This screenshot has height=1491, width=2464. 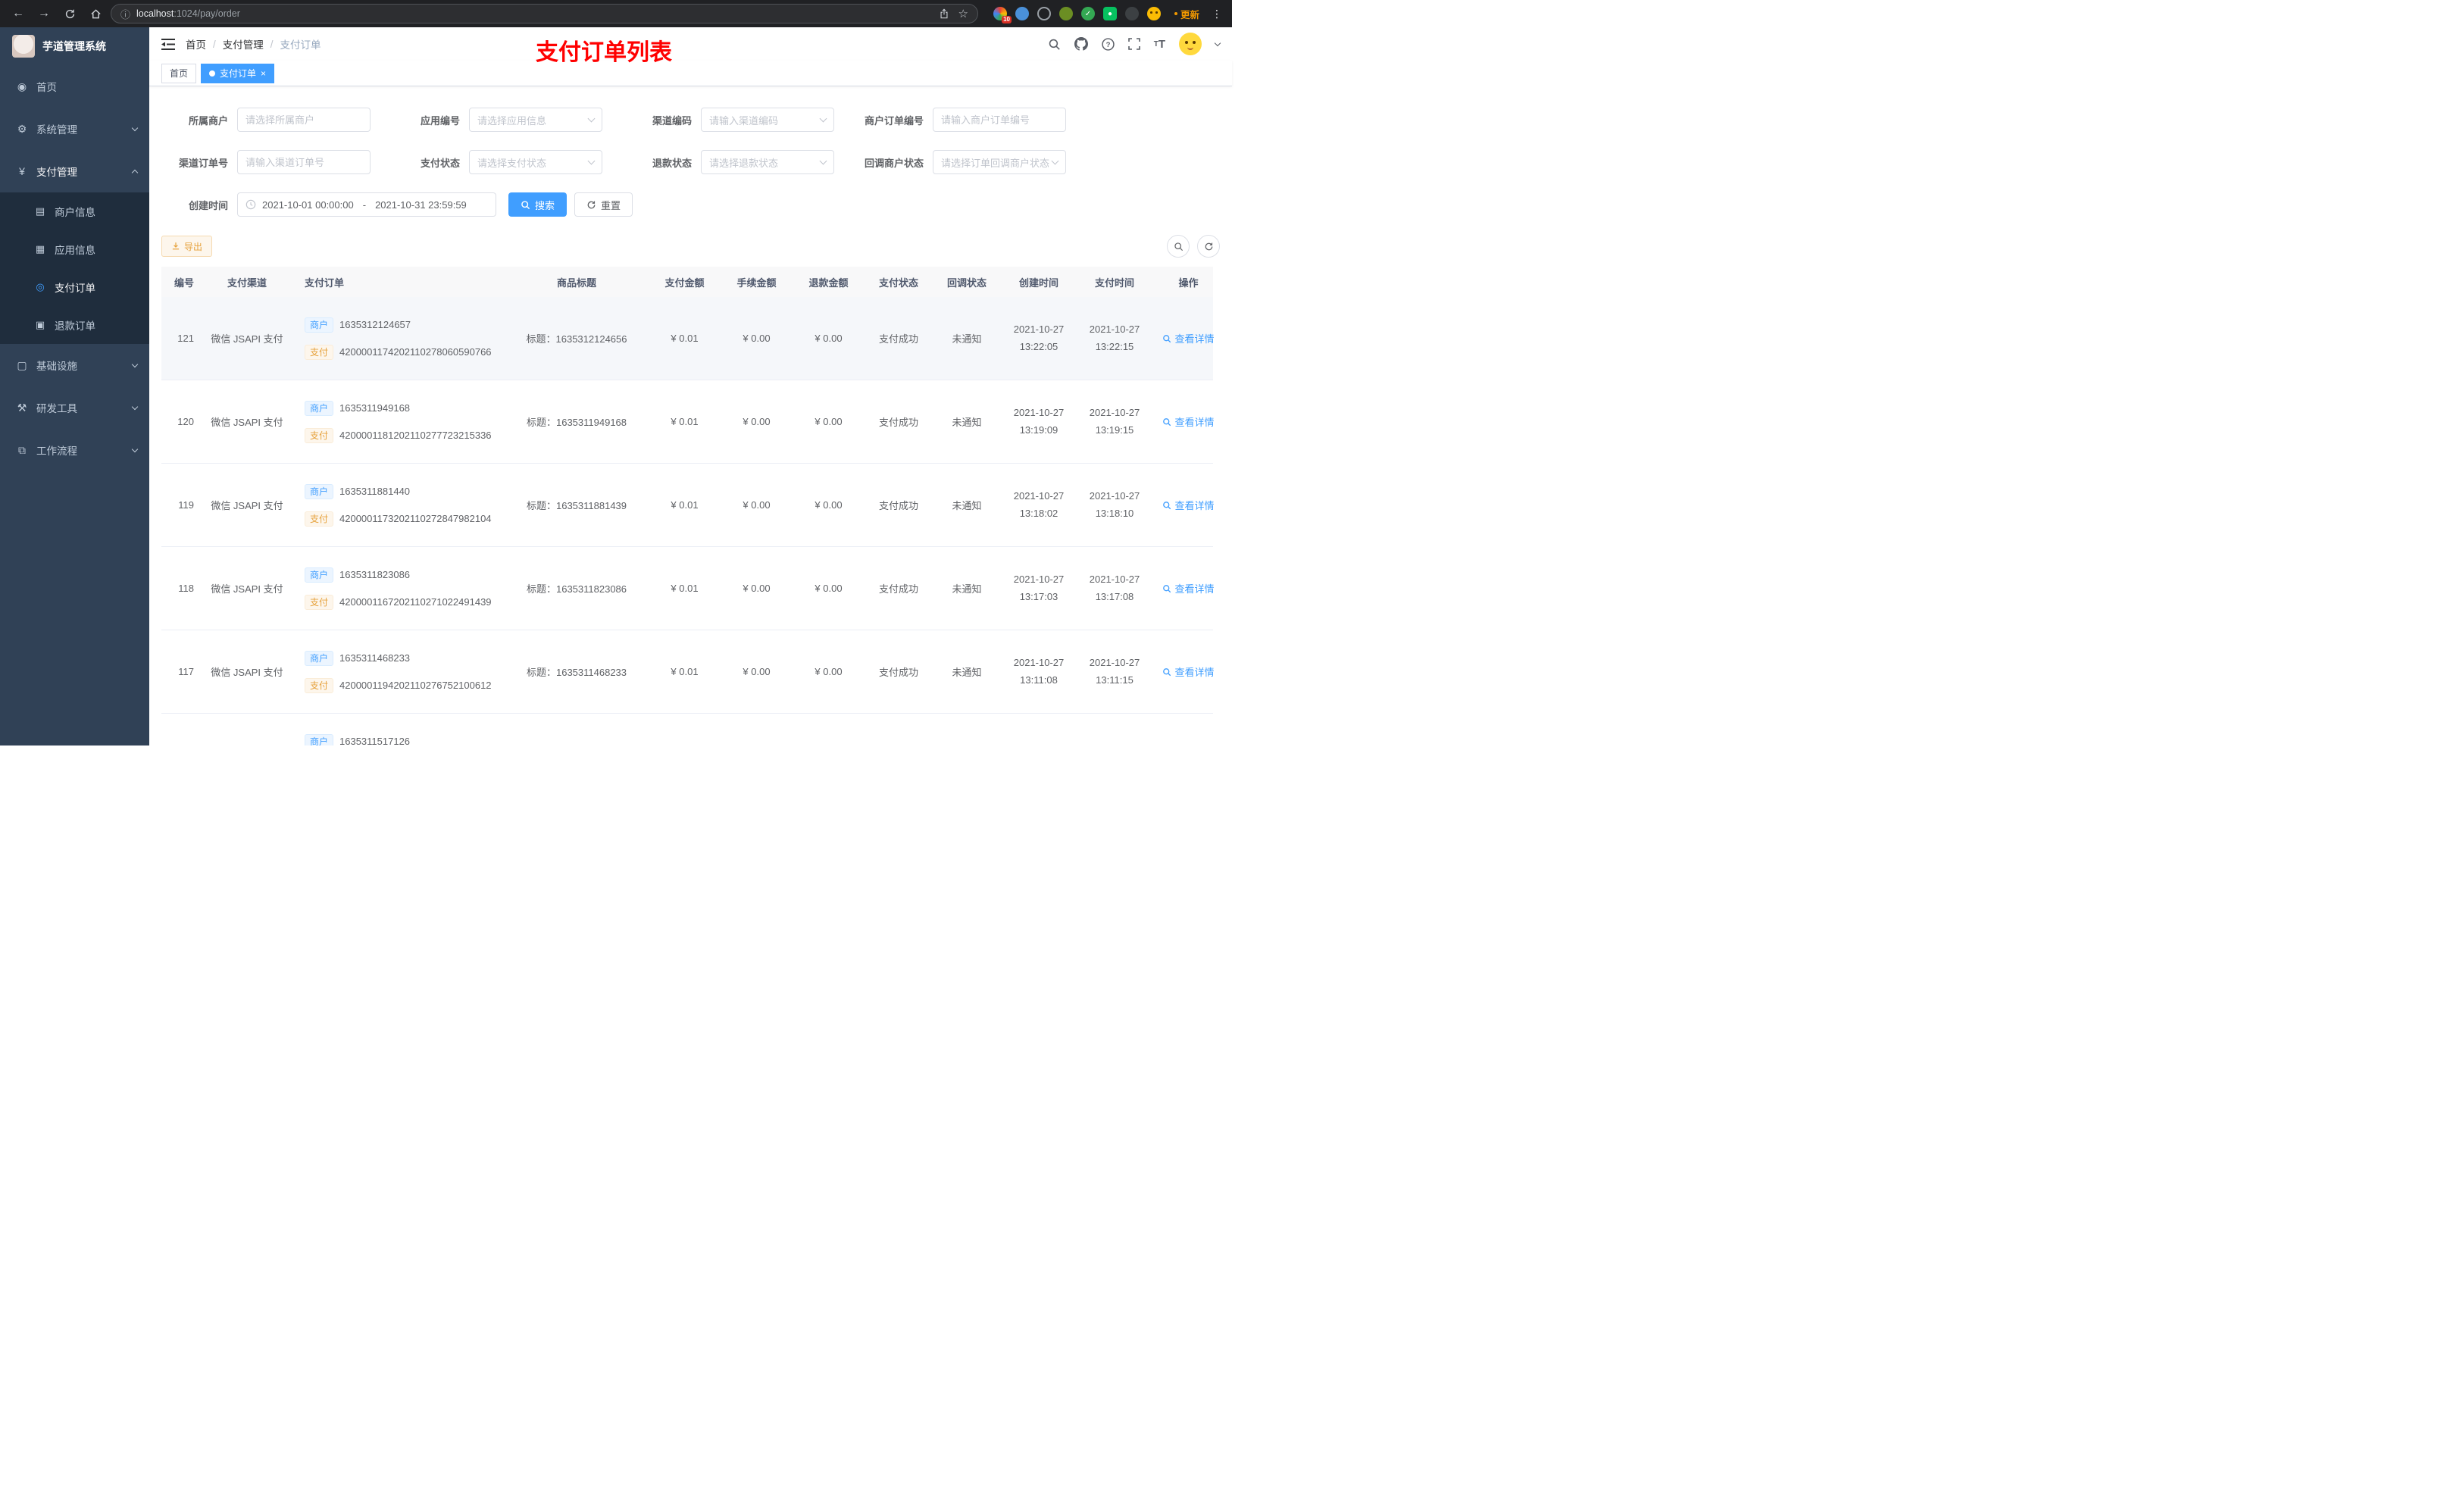 I want to click on share-icon, so click(x=944, y=13).